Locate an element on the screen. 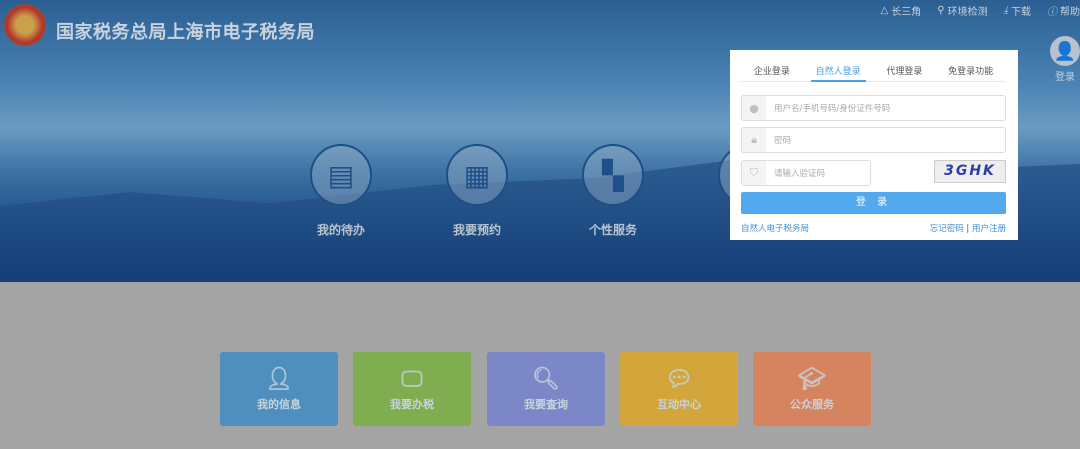  username-input: ● 用户名/手机号码/身份证件号码 is located at coordinates (873, 108).